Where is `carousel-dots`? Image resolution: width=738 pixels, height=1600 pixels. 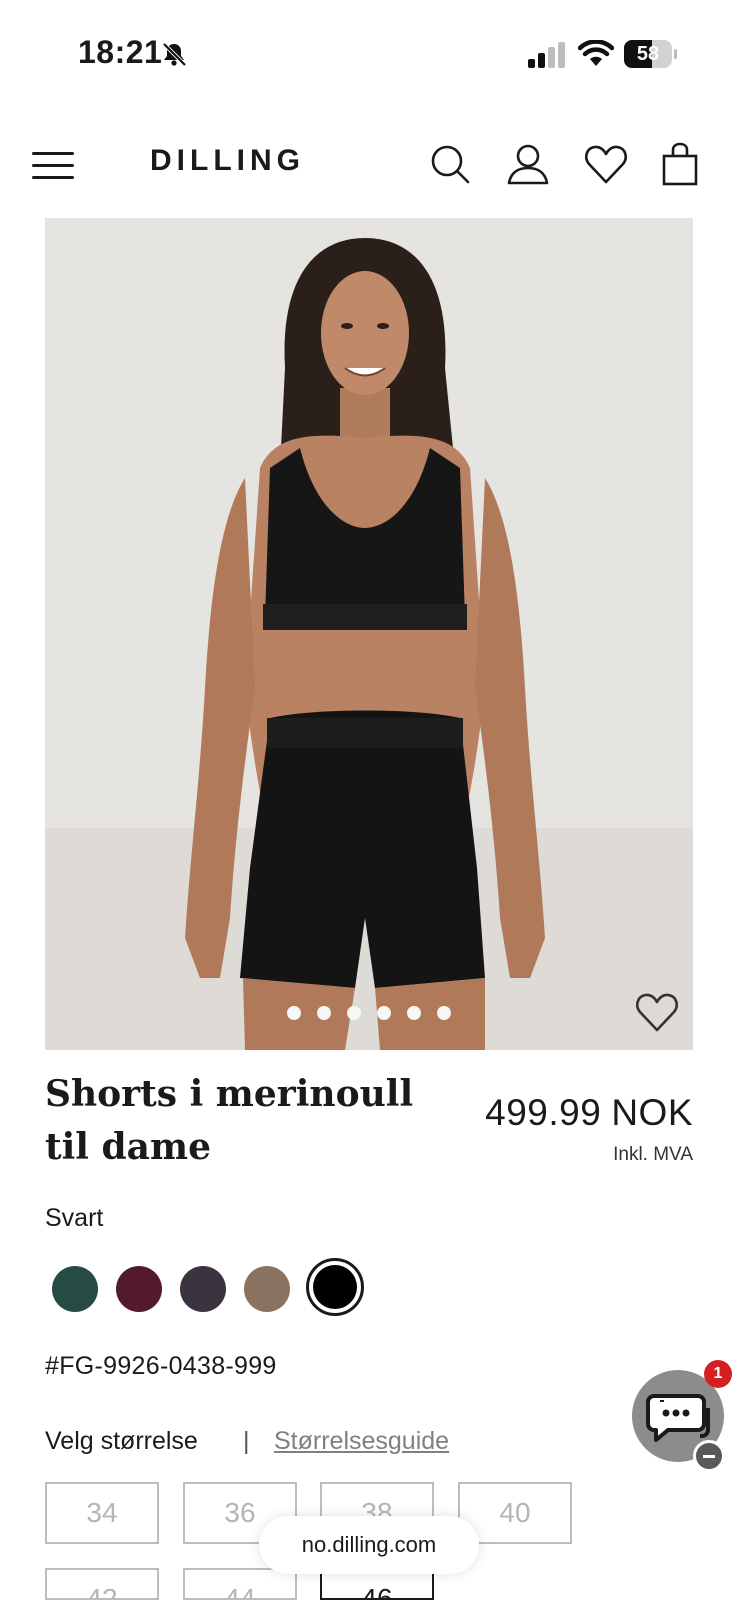 carousel-dots is located at coordinates (369, 1014).